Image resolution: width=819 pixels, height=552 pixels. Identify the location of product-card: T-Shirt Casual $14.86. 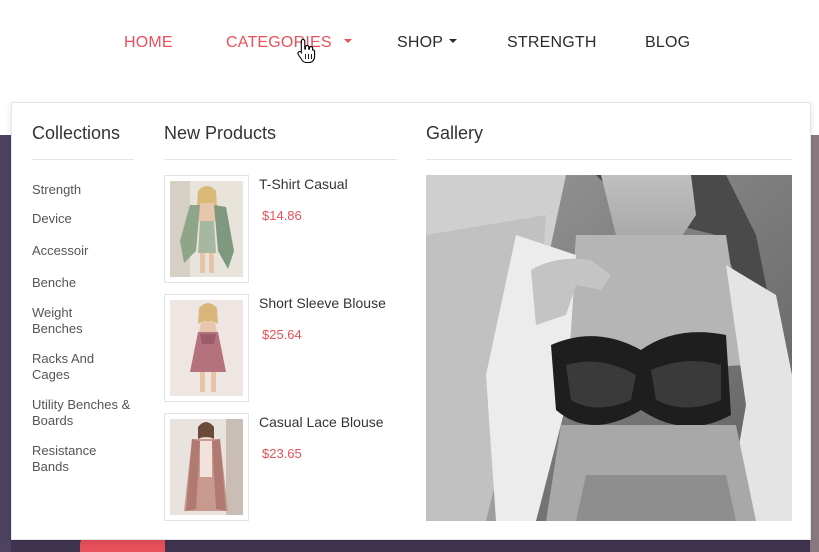
(284, 229).